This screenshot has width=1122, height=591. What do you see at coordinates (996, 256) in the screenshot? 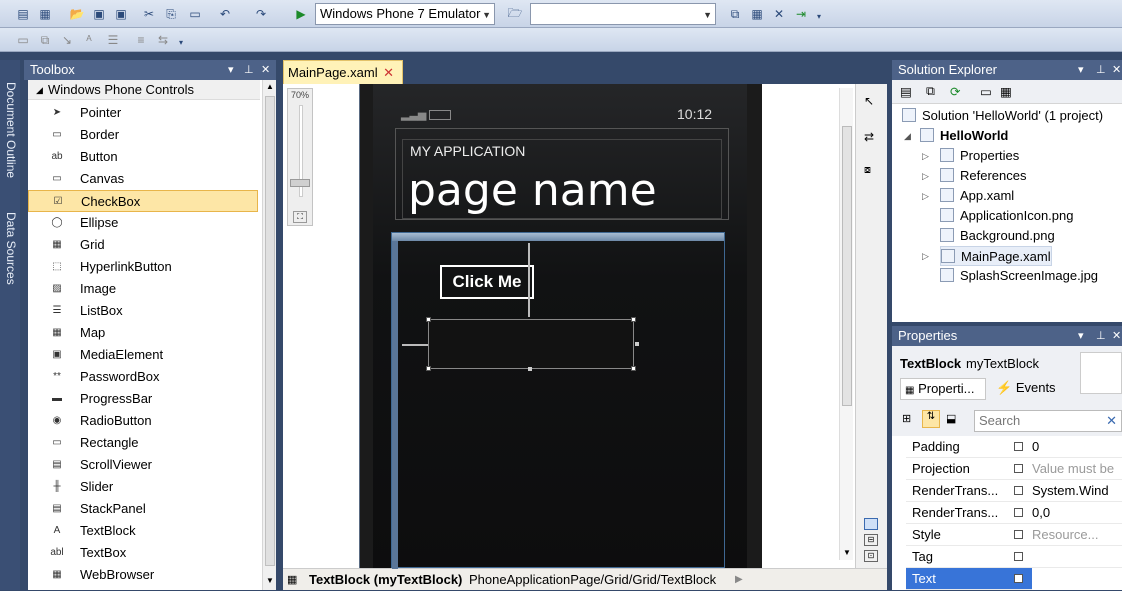
I see `solution-item: MainPage.xaml` at bounding box center [996, 256].